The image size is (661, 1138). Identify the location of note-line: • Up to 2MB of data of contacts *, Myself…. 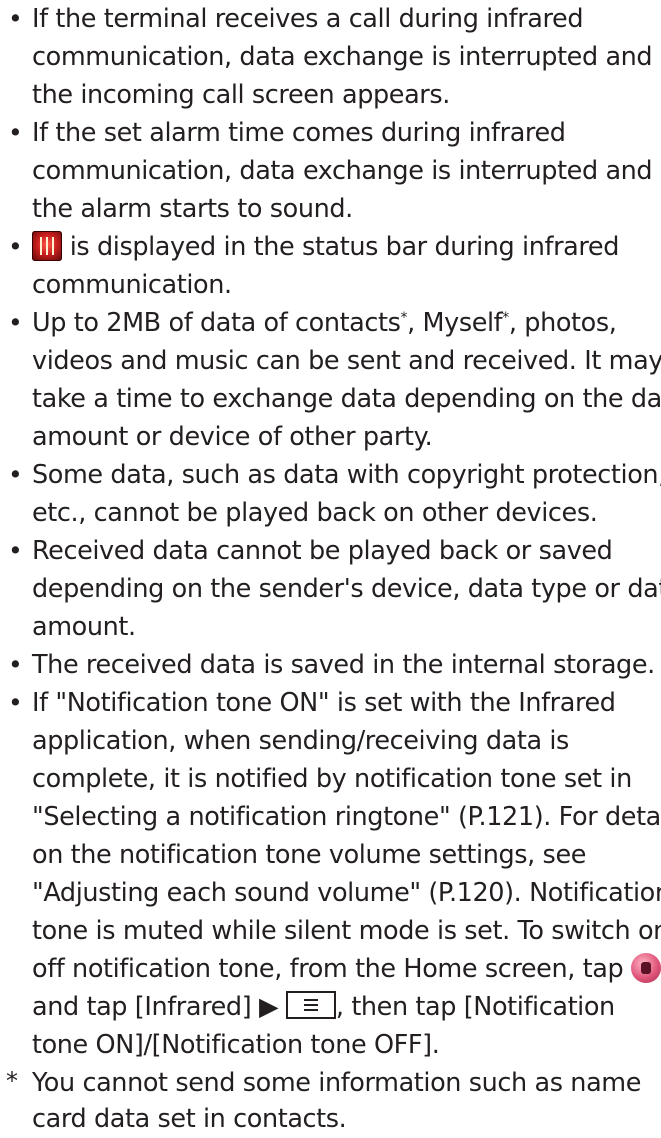
(330, 323).